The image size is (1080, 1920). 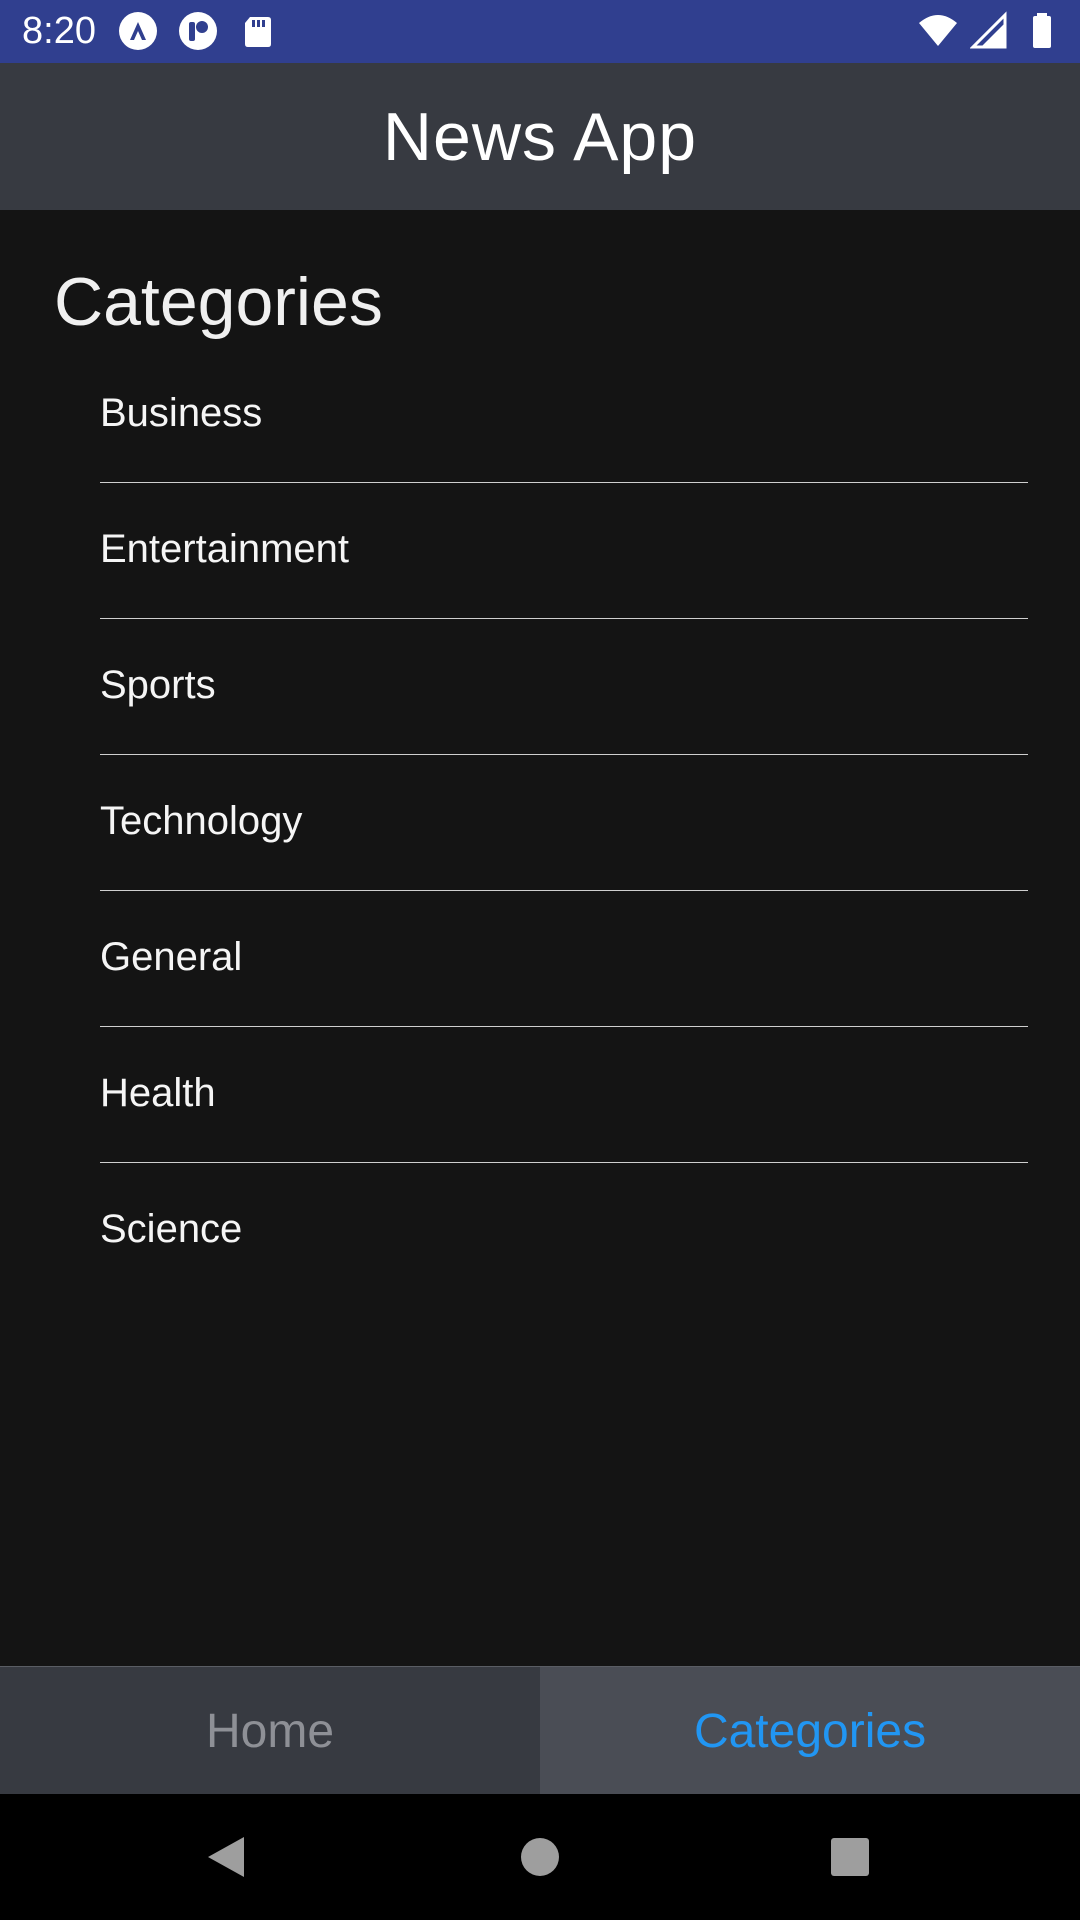 What do you see at coordinates (1042, 30) in the screenshot?
I see `battery-icon` at bounding box center [1042, 30].